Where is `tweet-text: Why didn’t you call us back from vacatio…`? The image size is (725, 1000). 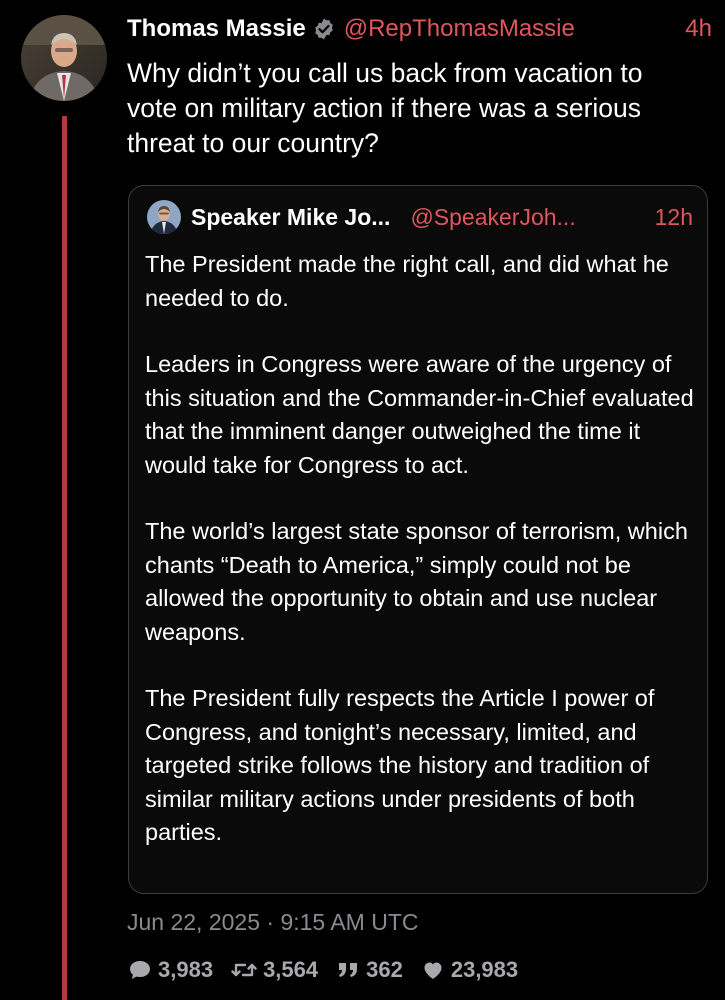
tweet-text: Why didn’t you call us back from vacatio… is located at coordinates (385, 108).